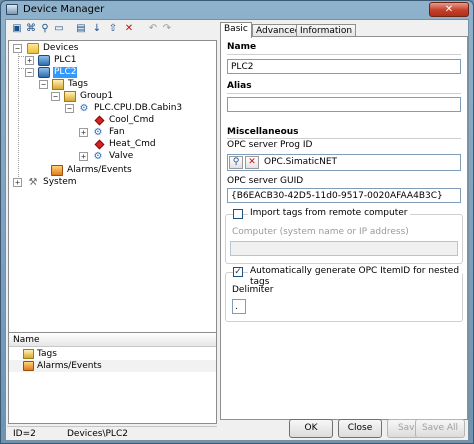 This screenshot has width=474, height=444. What do you see at coordinates (70, 96) in the screenshot?
I see `group-folder-icon` at bounding box center [70, 96].